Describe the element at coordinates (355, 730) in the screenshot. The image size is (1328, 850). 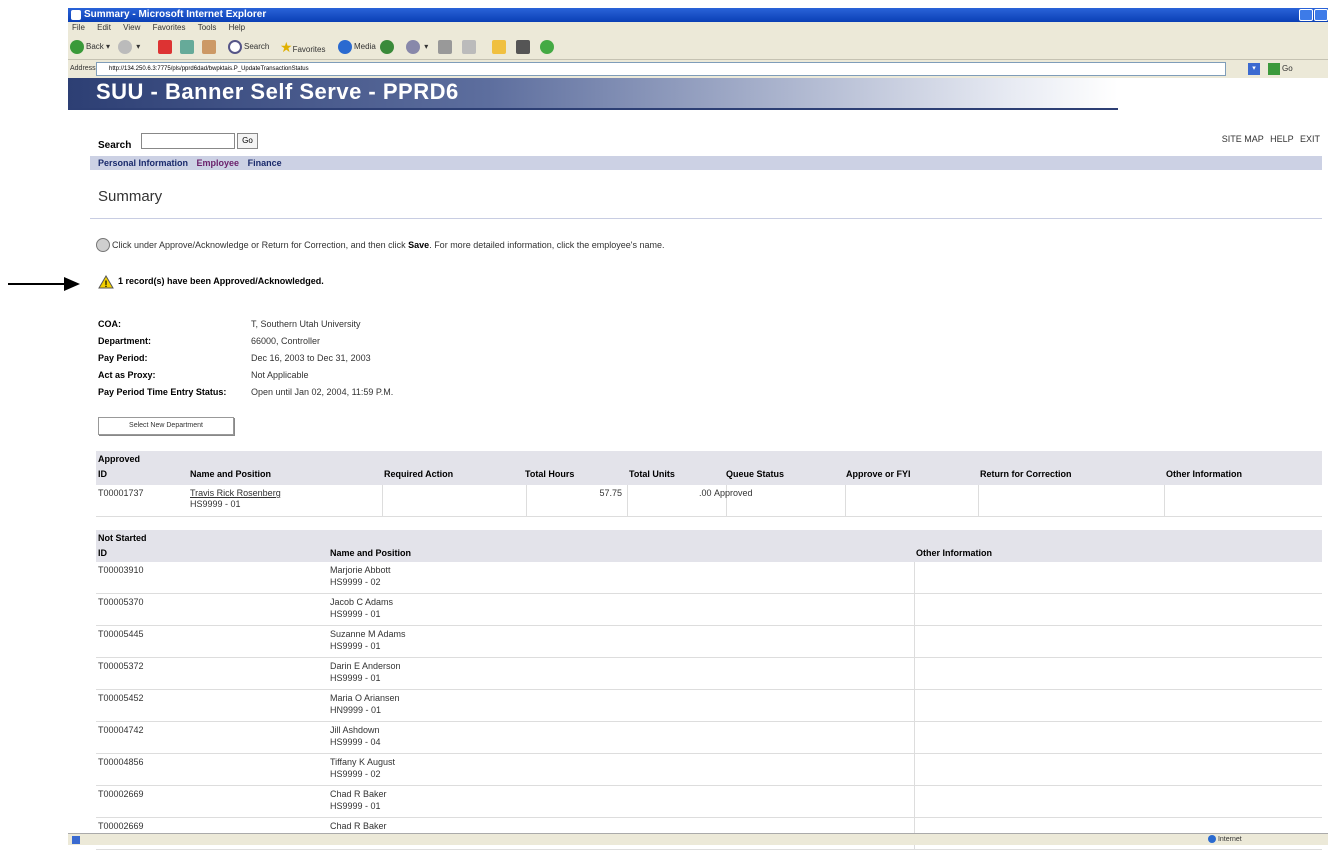
I see `employee-name: Jill Ashdown` at that location.